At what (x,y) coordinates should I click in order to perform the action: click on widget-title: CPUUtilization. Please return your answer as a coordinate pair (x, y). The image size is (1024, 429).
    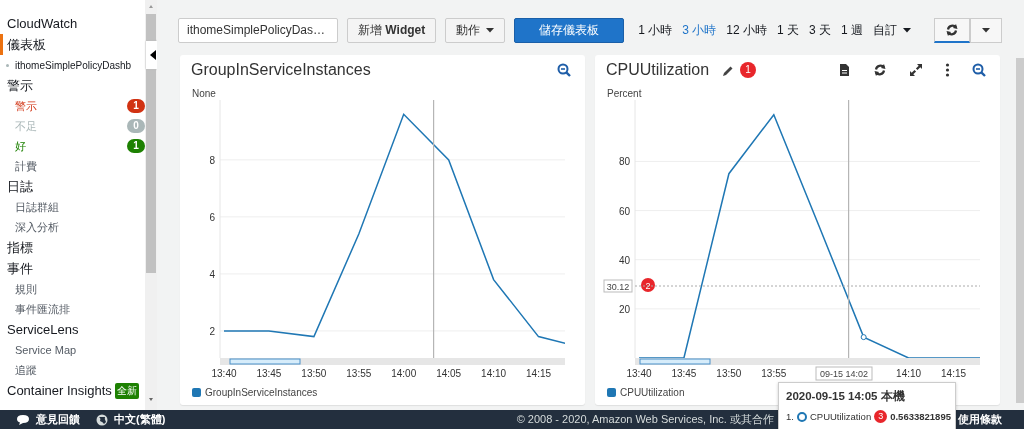
    Looking at the image, I should click on (658, 70).